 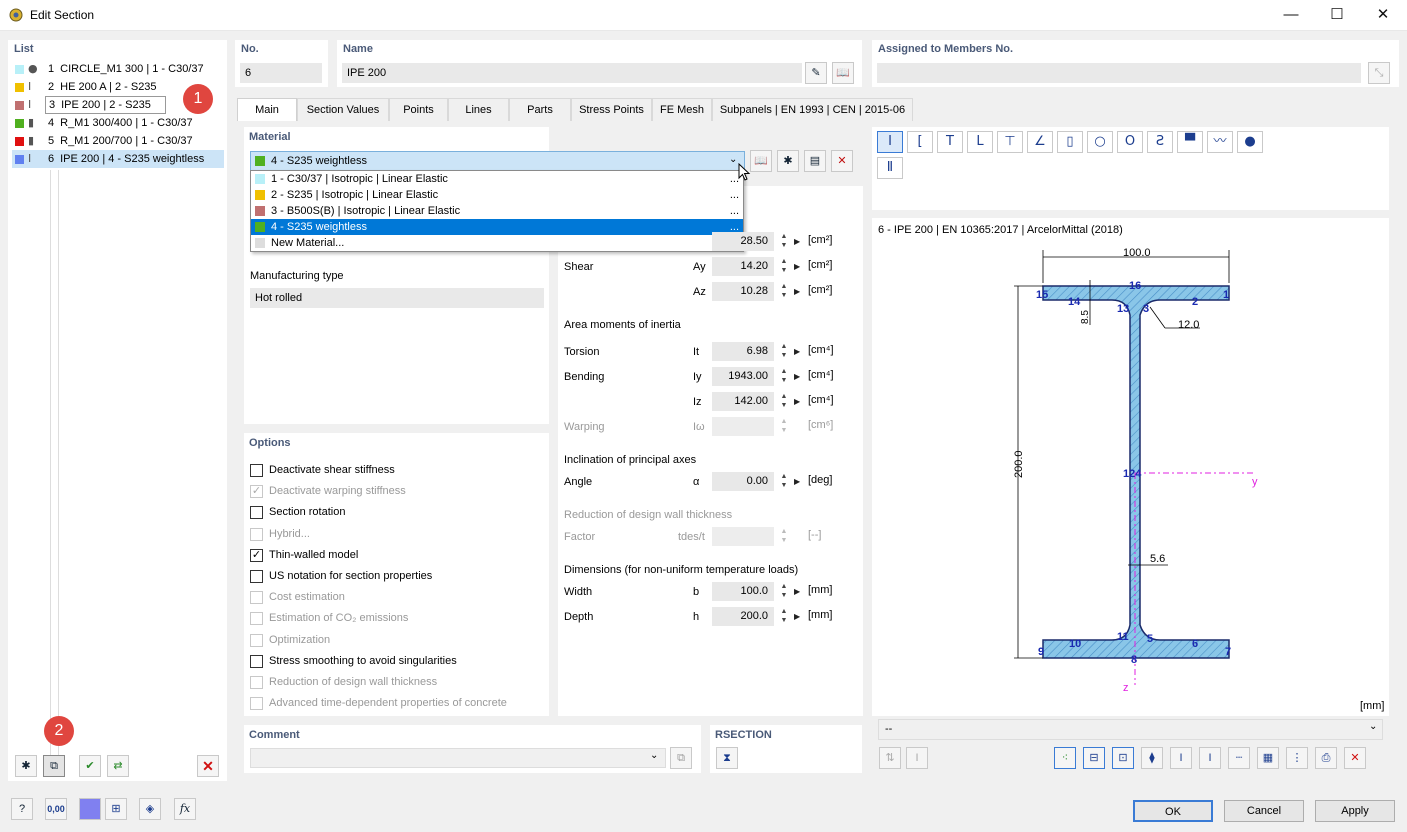 I want to click on list-item: ● 1 CIRCLE_M1 300 | 1 - C30/37, so click(x=118, y=69).